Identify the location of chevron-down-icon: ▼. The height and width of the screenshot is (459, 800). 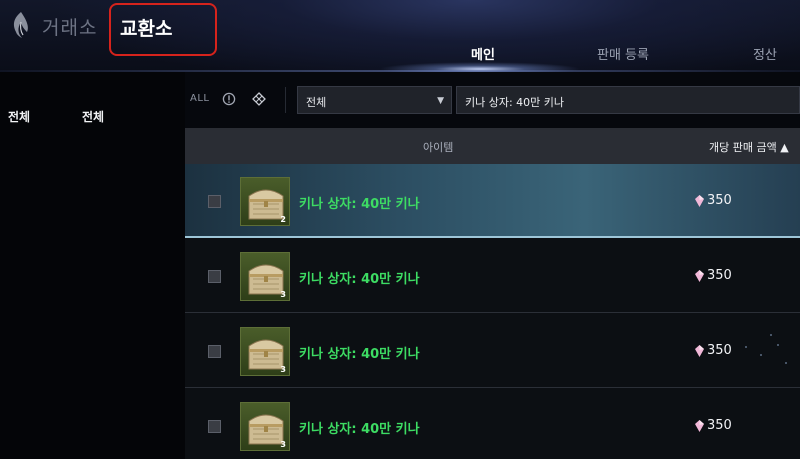
(440, 101).